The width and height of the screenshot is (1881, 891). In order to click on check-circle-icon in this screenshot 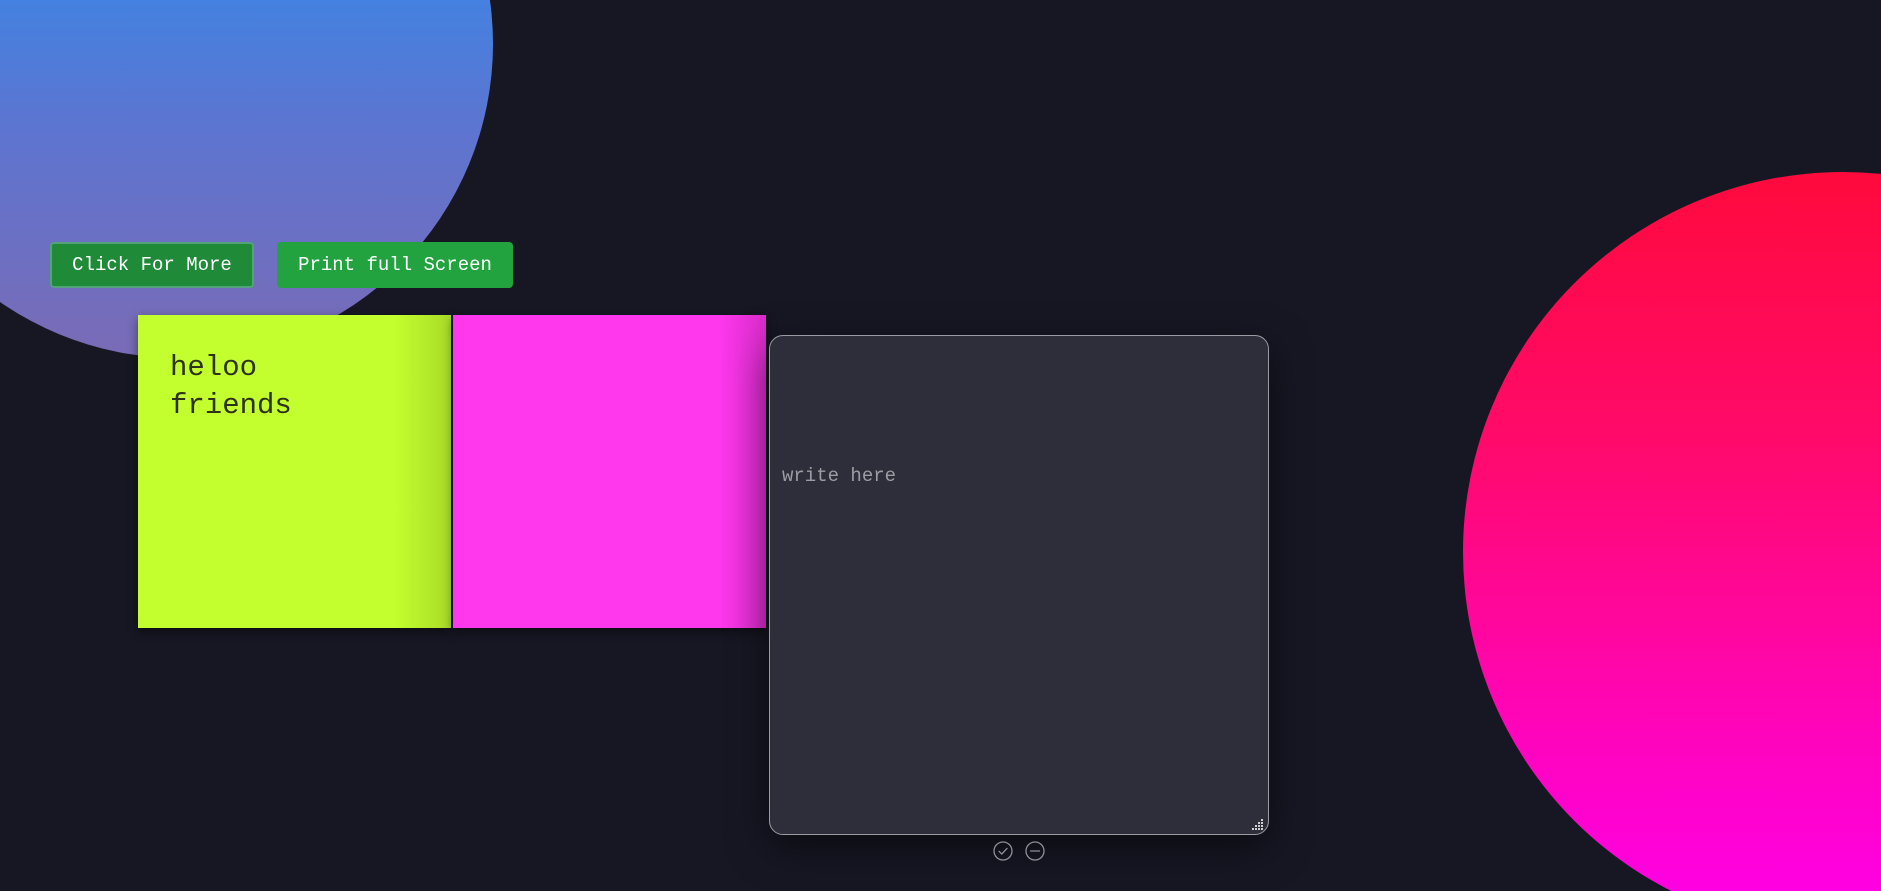, I will do `click(1003, 851)`.